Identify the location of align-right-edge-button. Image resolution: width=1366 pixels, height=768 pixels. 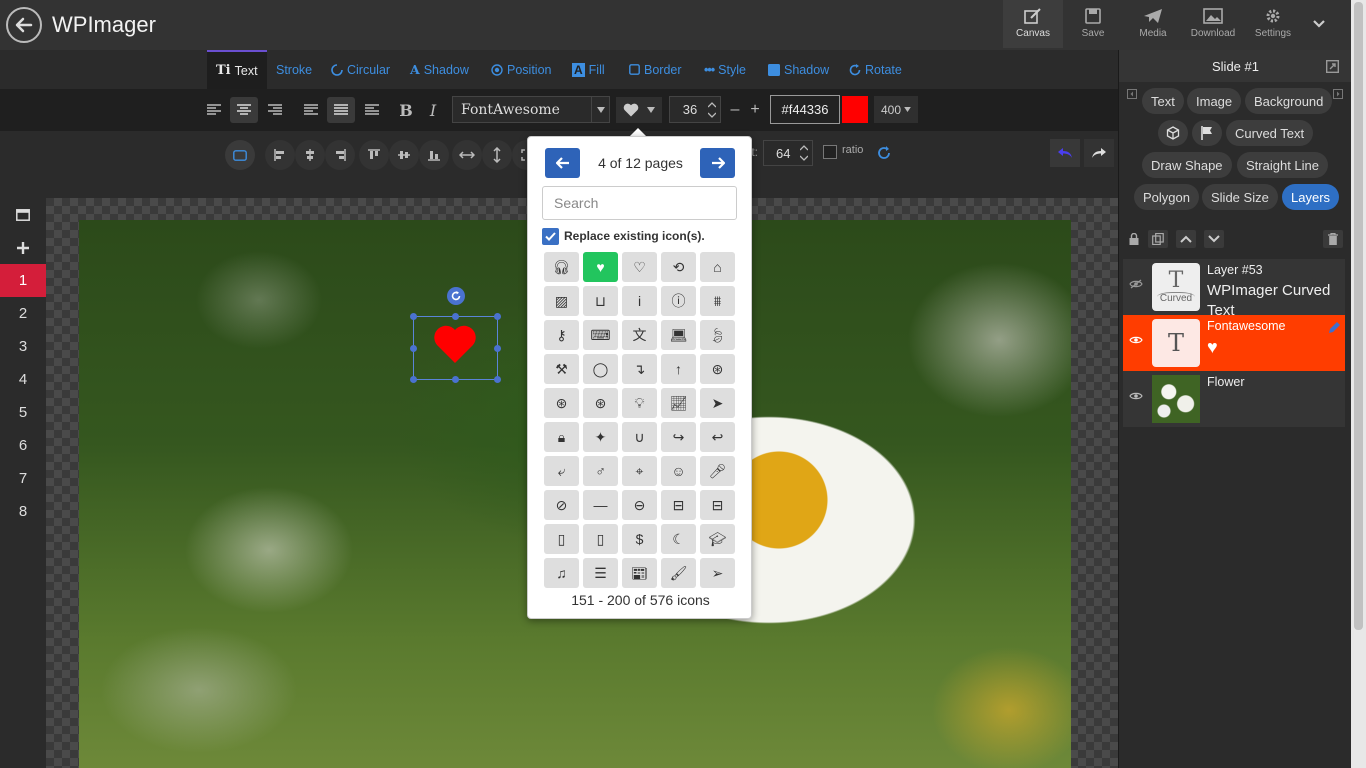
(340, 155).